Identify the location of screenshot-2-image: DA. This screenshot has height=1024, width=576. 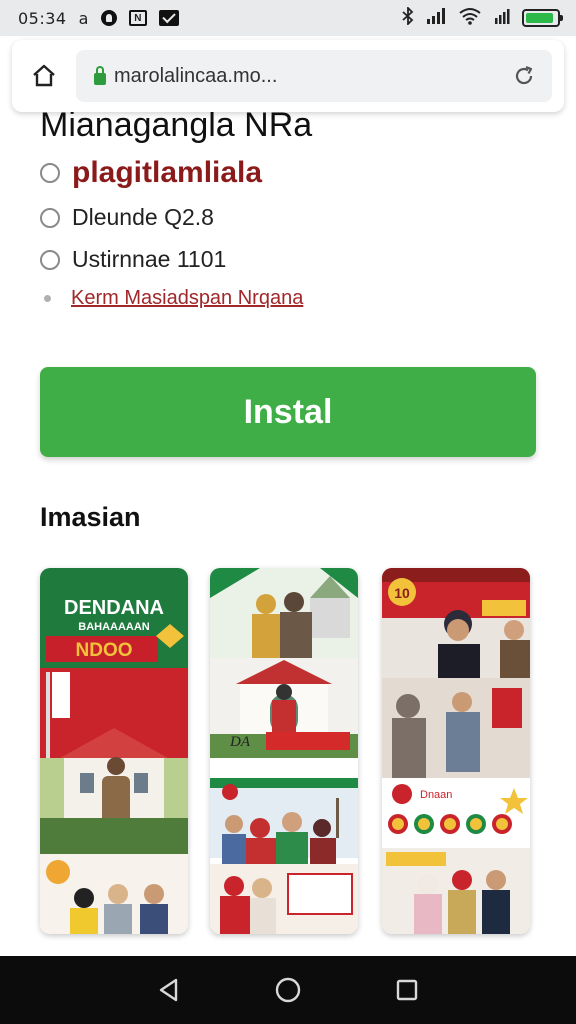
(284, 751).